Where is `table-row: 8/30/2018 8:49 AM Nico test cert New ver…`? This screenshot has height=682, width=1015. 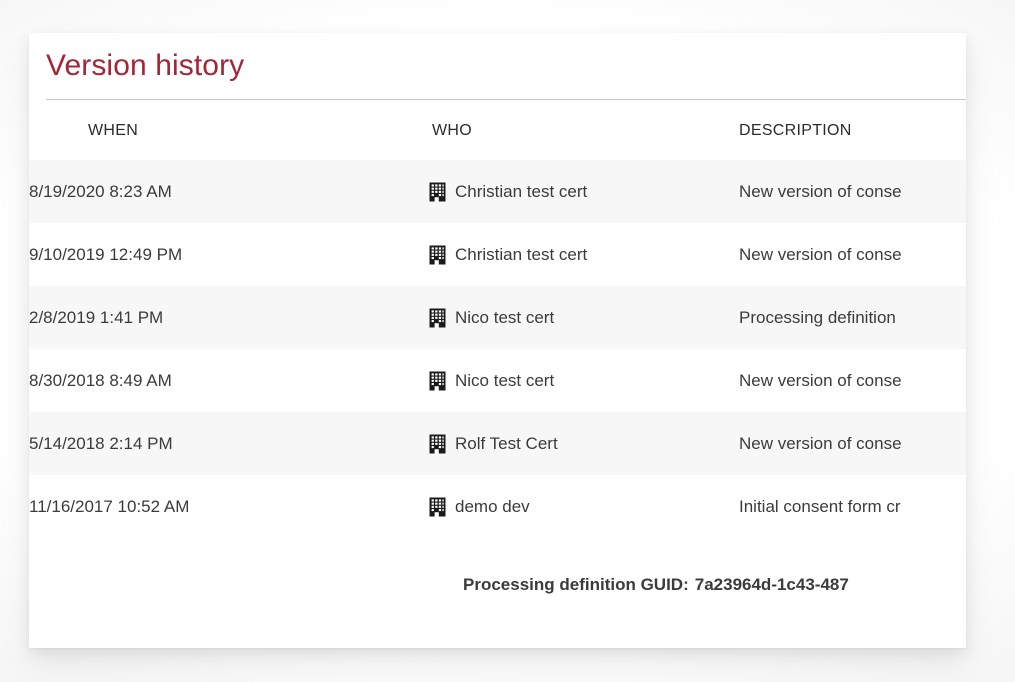 table-row: 8/30/2018 8:49 AM Nico test cert New ver… is located at coordinates (497, 380).